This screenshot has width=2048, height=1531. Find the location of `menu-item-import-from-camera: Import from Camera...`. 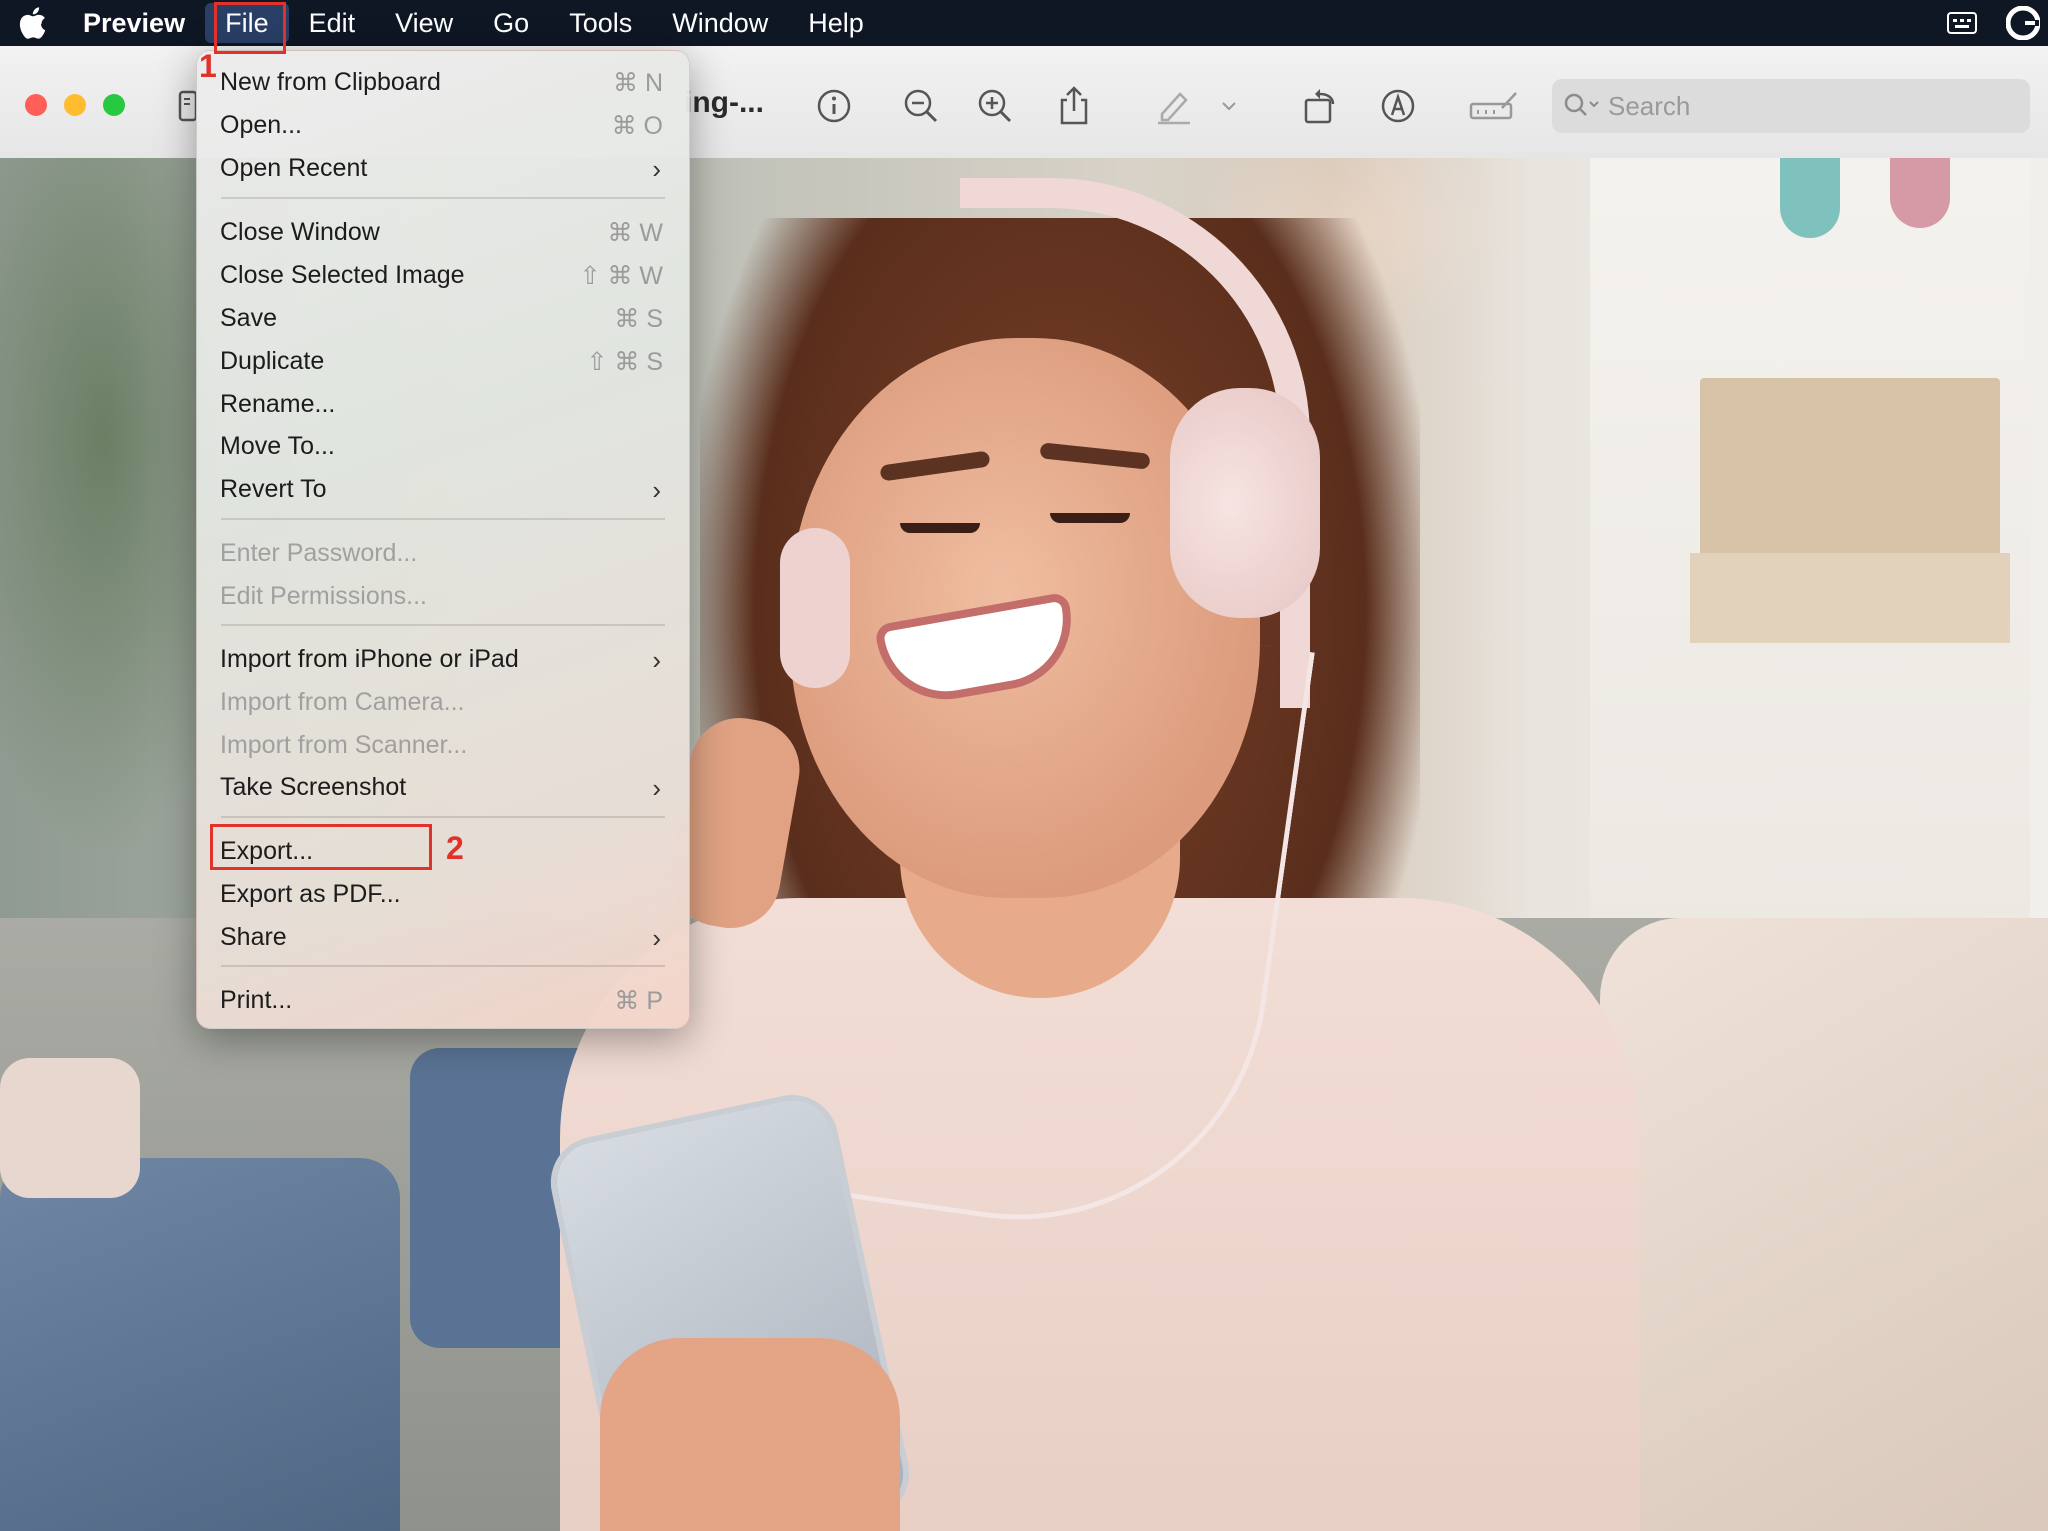

menu-item-import-from-camera: Import from Camera... is located at coordinates (342, 702).